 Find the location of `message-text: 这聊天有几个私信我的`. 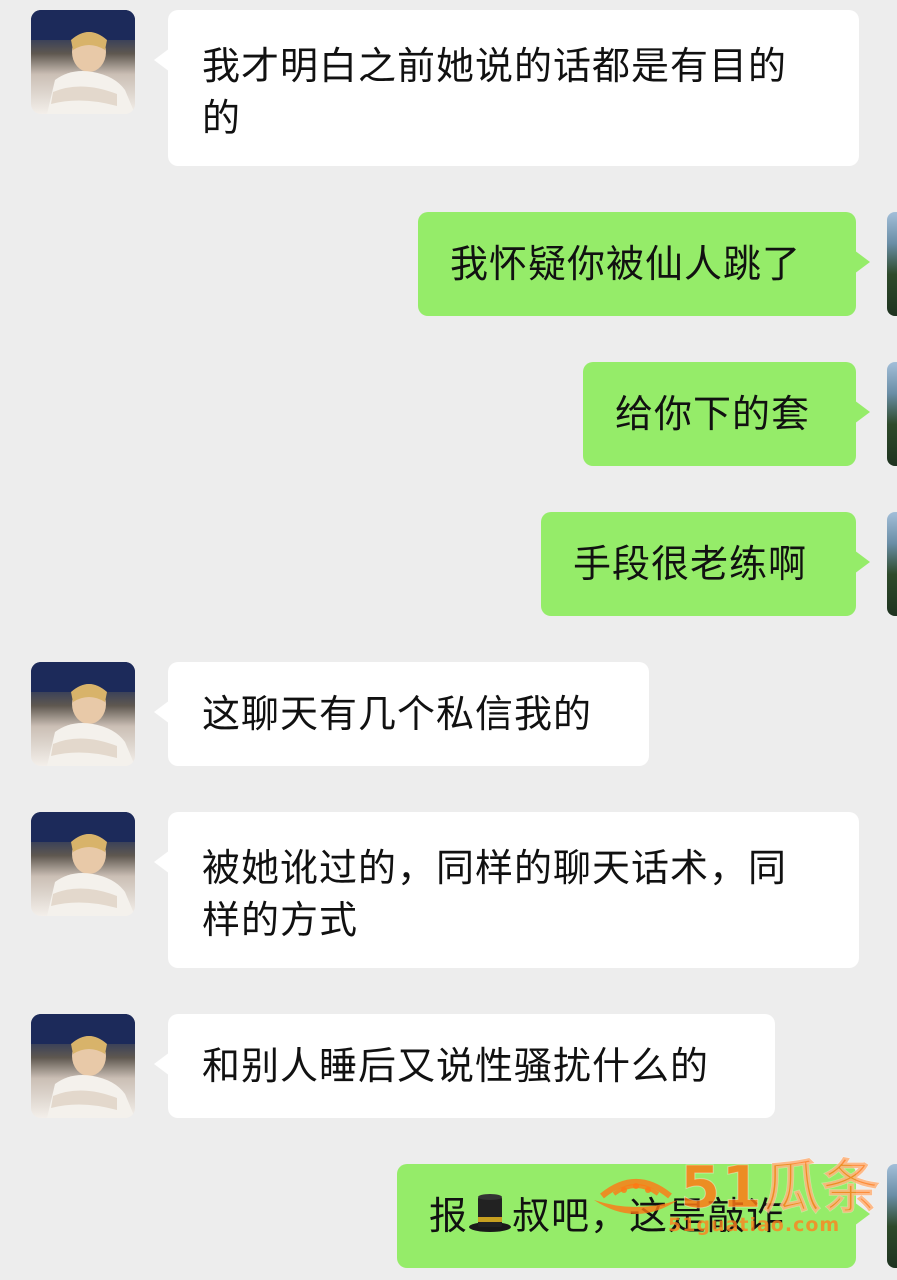

message-text: 这聊天有几个私信我的 is located at coordinates (397, 714).